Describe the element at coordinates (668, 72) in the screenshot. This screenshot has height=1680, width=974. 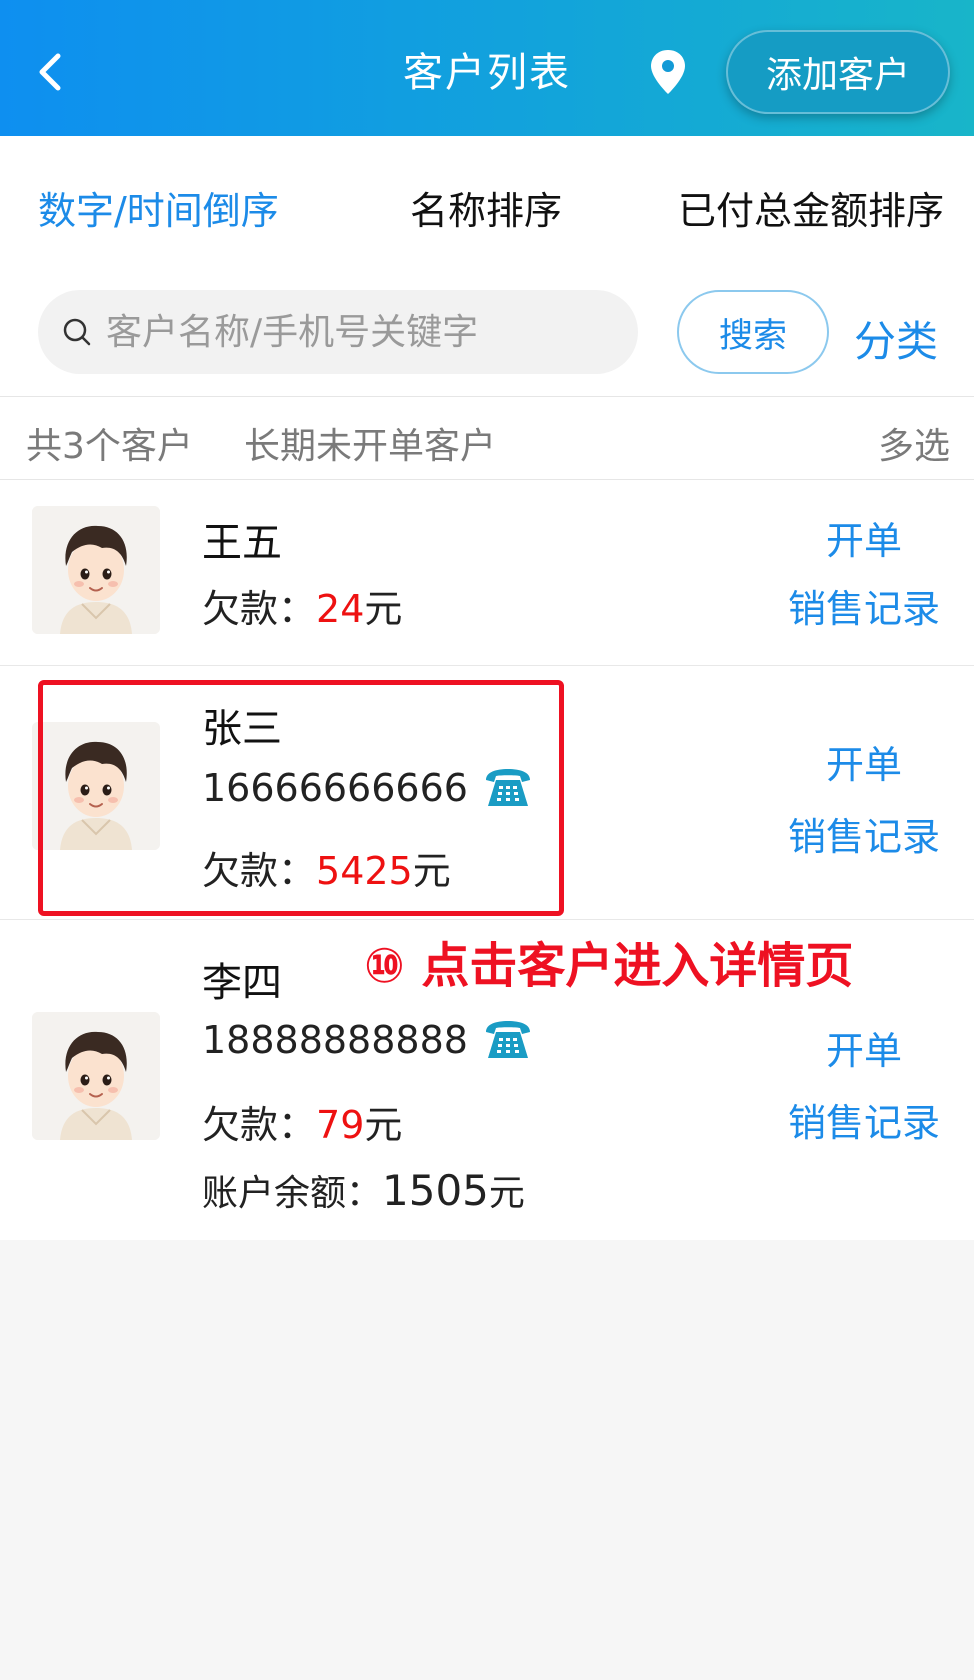
I see `location-pin-icon` at that location.